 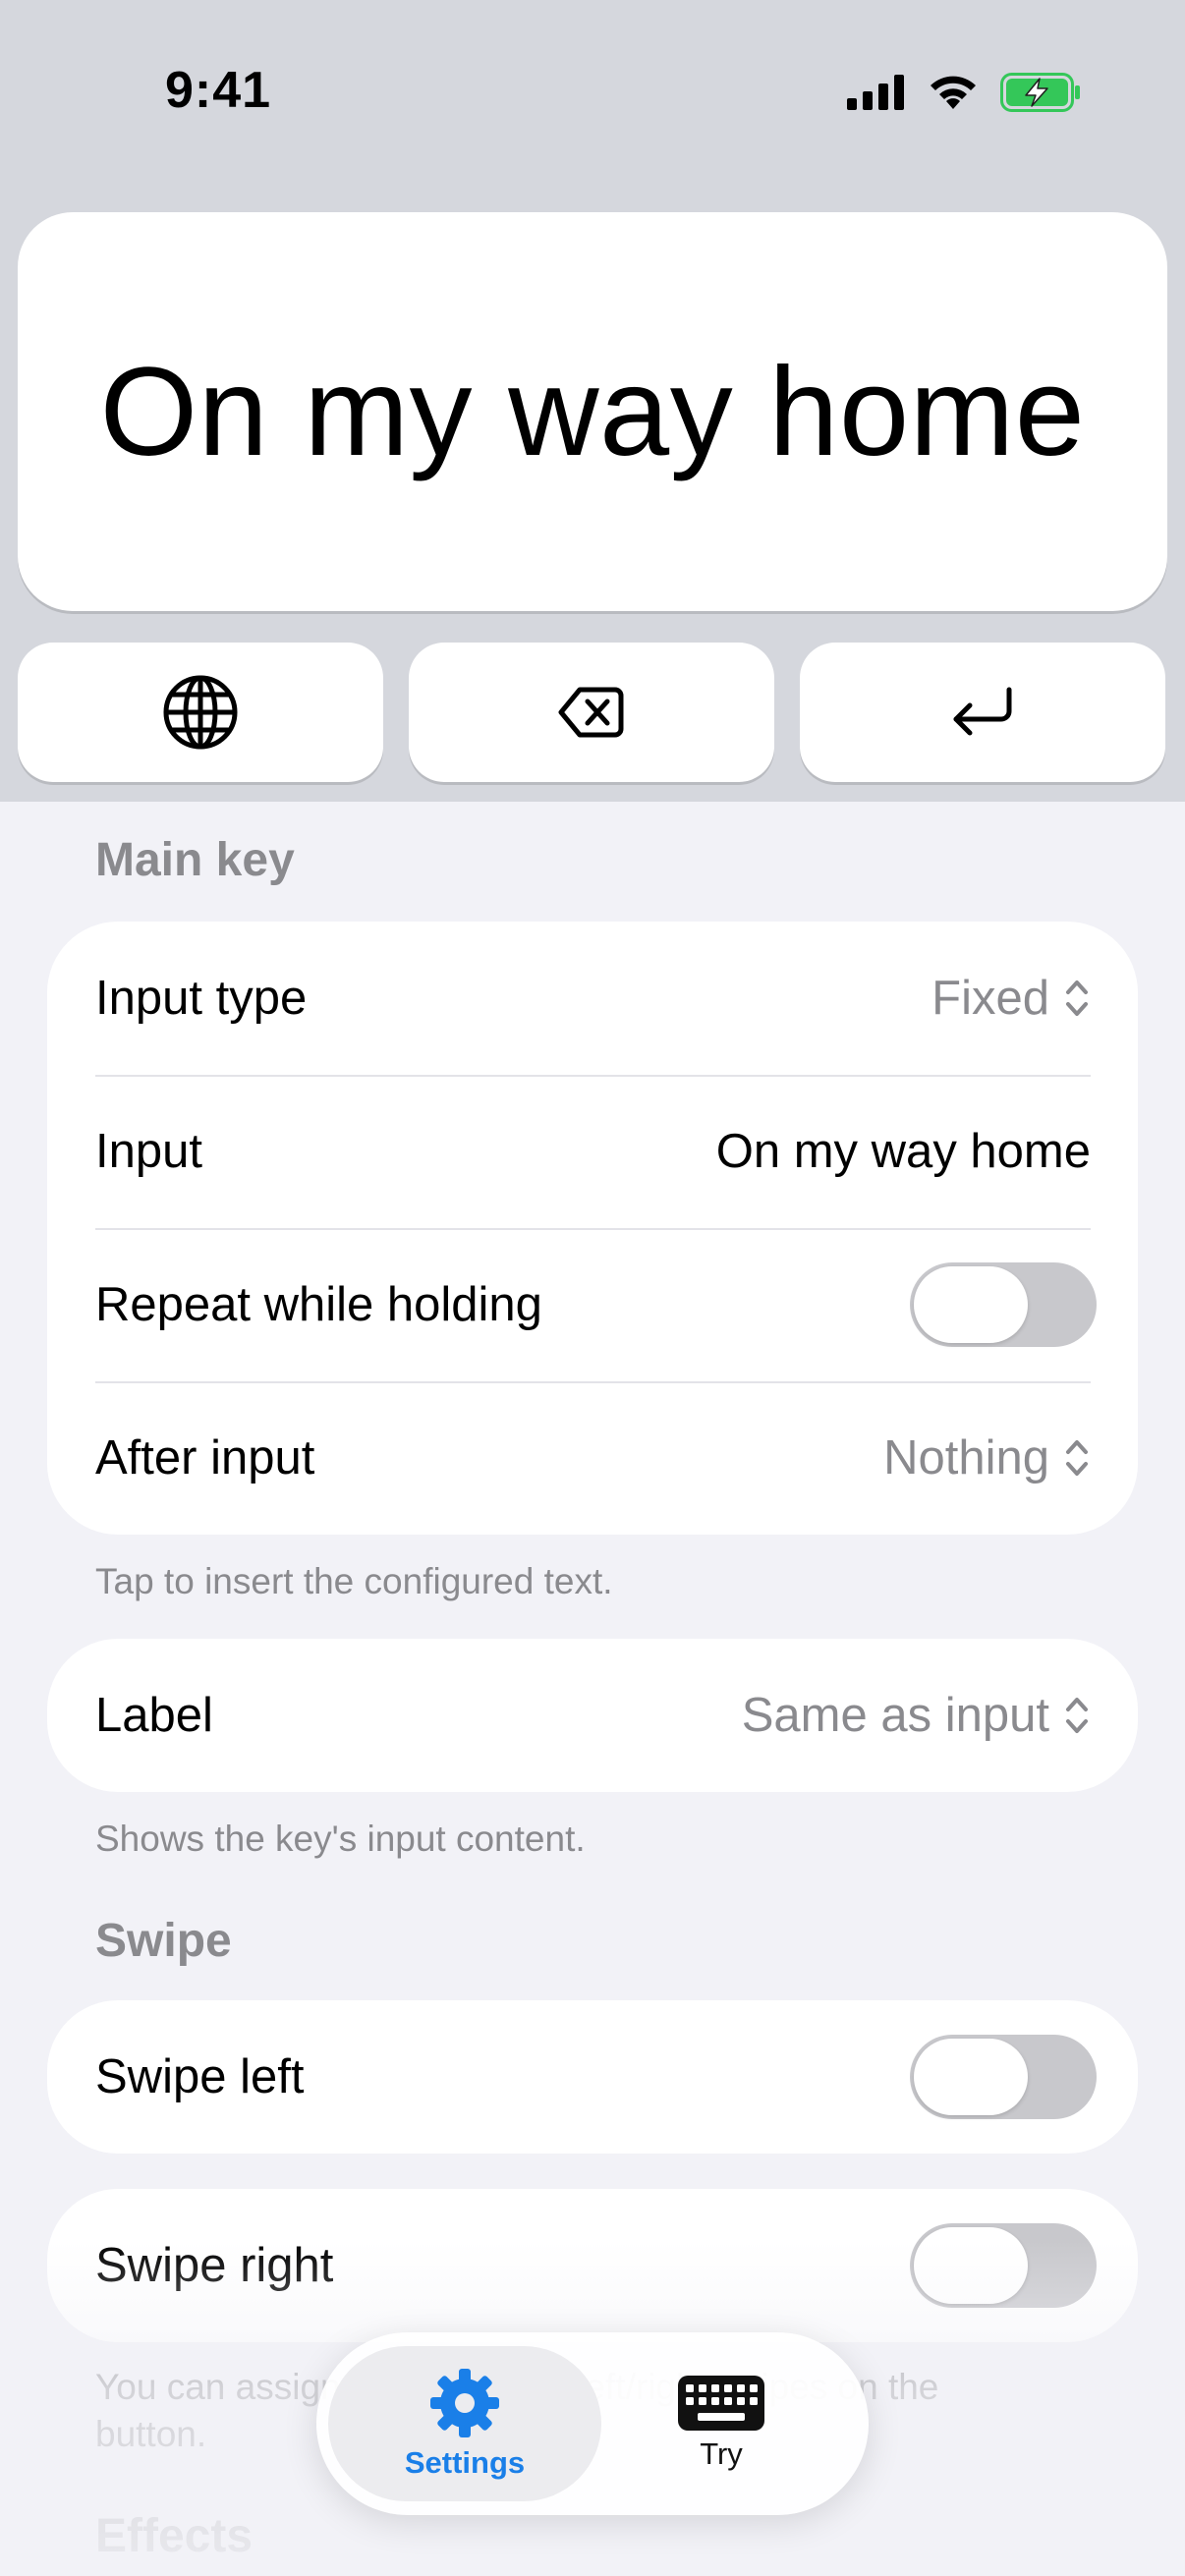 I want to click on label-group: Label Same as input, so click(x=592, y=1715).